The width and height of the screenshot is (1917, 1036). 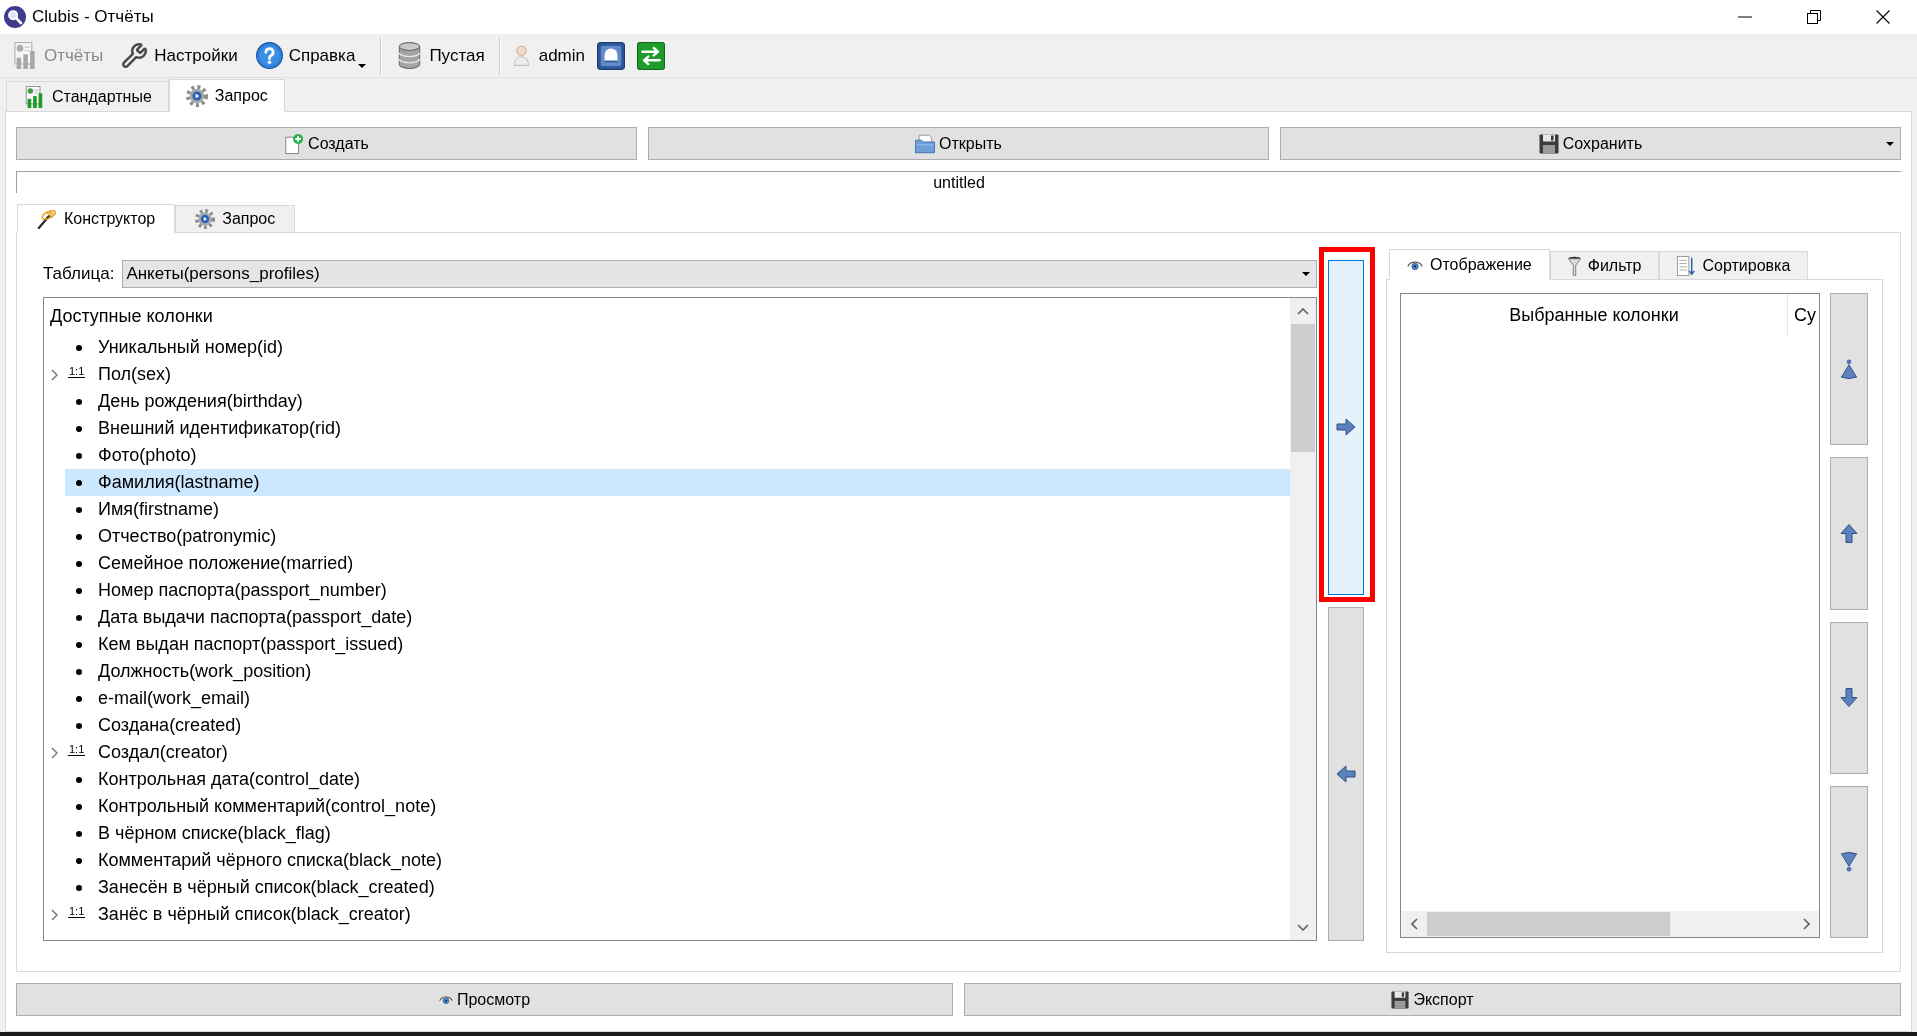 What do you see at coordinates (445, 999) in the screenshot?
I see `eye-icon` at bounding box center [445, 999].